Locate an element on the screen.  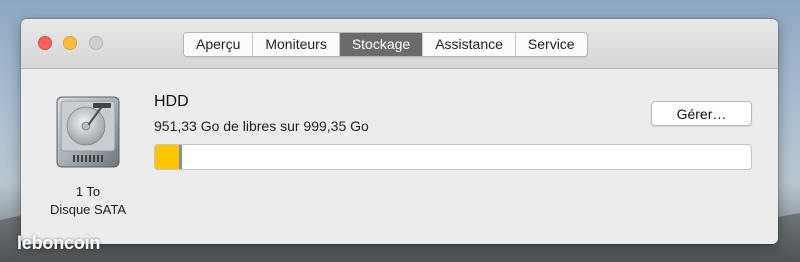
close-button-icon is located at coordinates (45, 43).